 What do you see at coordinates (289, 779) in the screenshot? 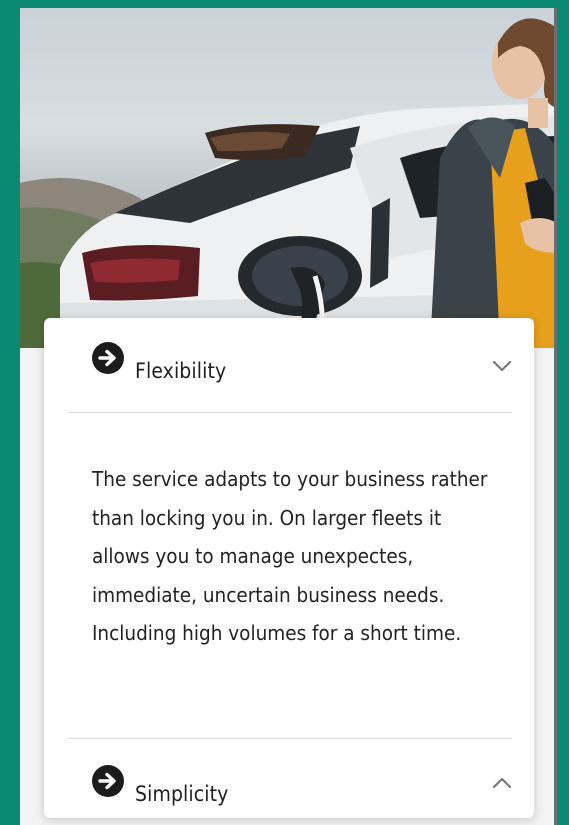
I see `accordion-header-simplicity: Simplicity` at bounding box center [289, 779].